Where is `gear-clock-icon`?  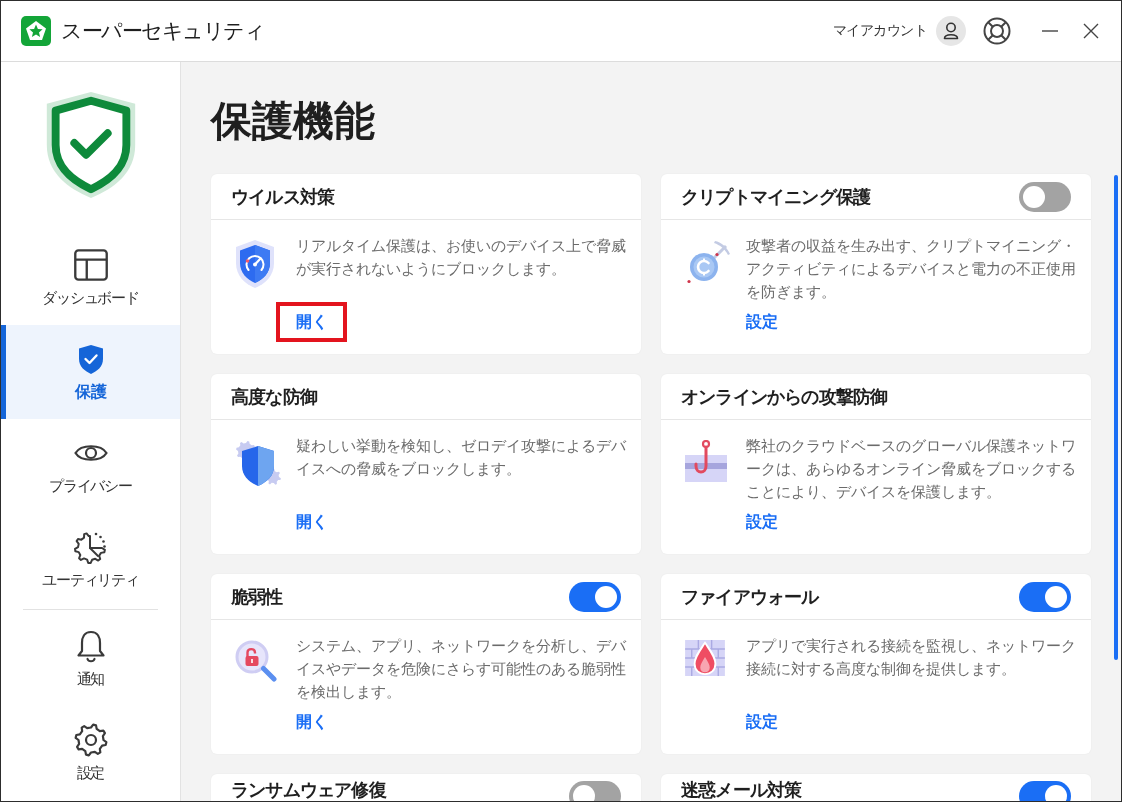
gear-clock-icon is located at coordinates (90, 547).